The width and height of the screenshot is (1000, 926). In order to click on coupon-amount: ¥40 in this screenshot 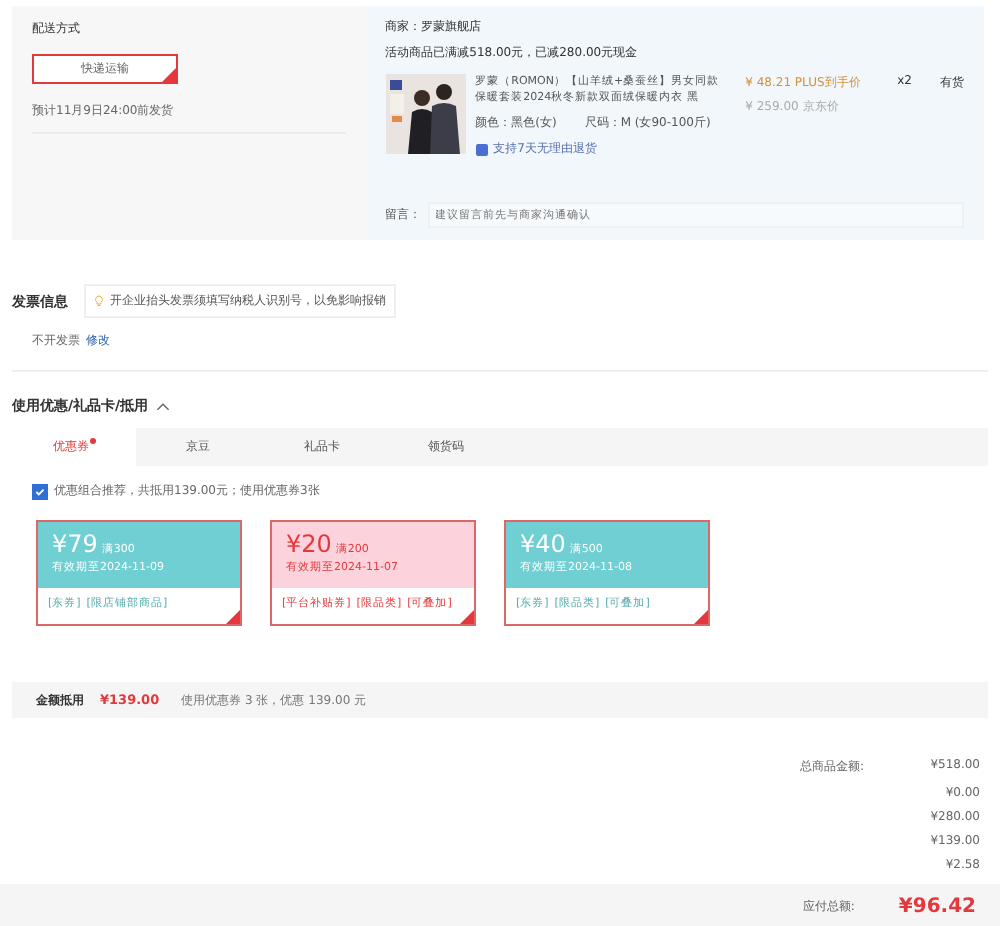, I will do `click(543, 544)`.